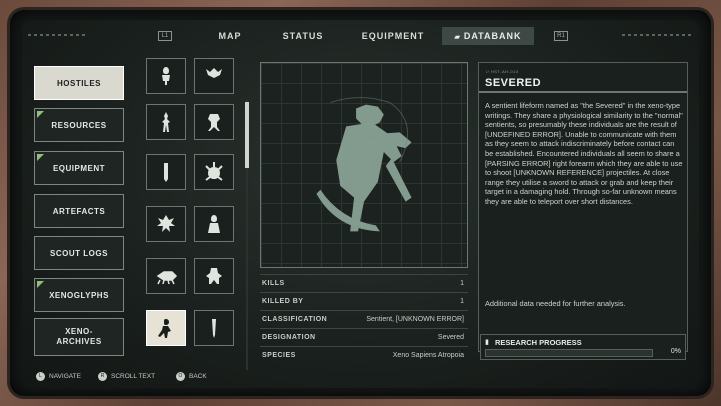 The image size is (721, 406). Describe the element at coordinates (65, 377) in the screenshot. I see `hint-label: NAVIGATE` at that location.